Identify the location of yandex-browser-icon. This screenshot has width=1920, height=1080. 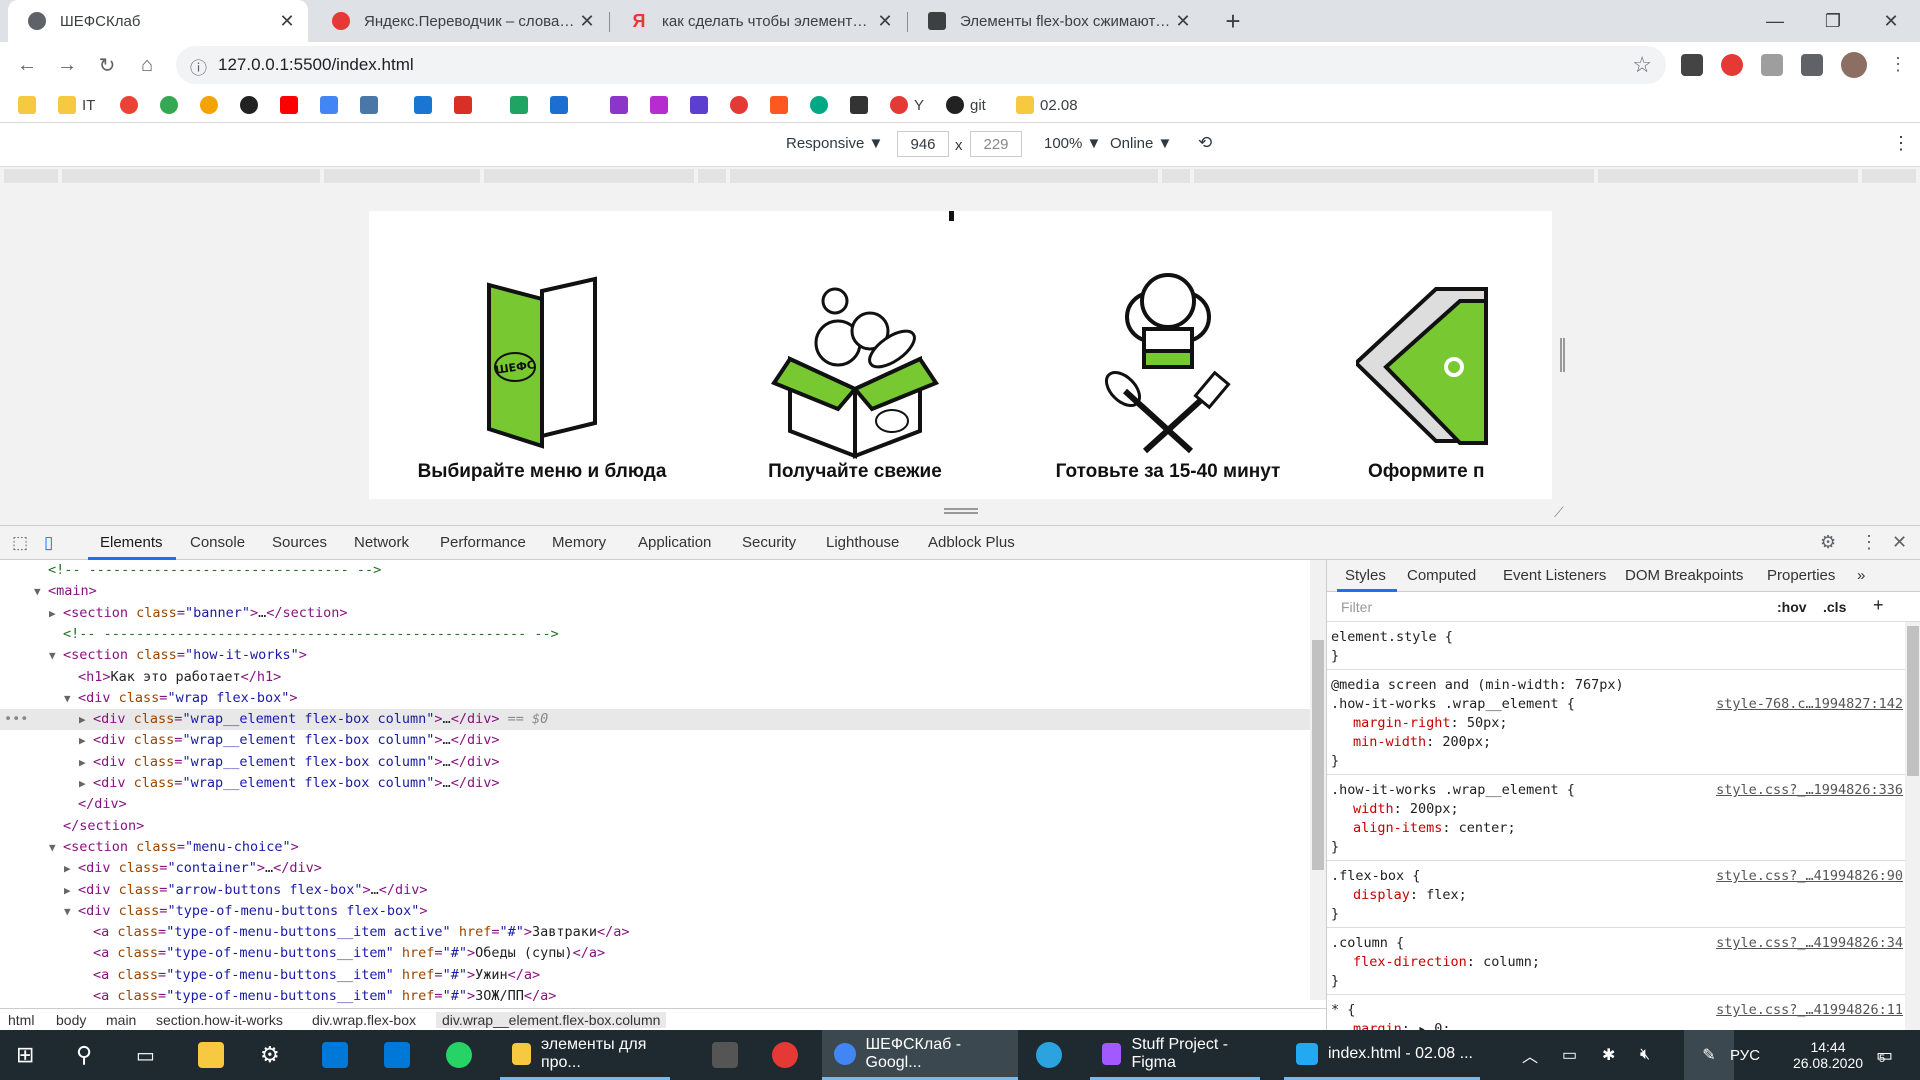
(785, 1055).